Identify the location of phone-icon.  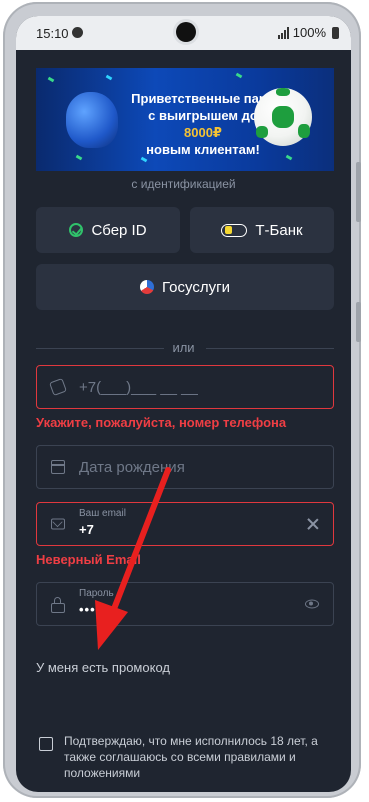
(58, 387).